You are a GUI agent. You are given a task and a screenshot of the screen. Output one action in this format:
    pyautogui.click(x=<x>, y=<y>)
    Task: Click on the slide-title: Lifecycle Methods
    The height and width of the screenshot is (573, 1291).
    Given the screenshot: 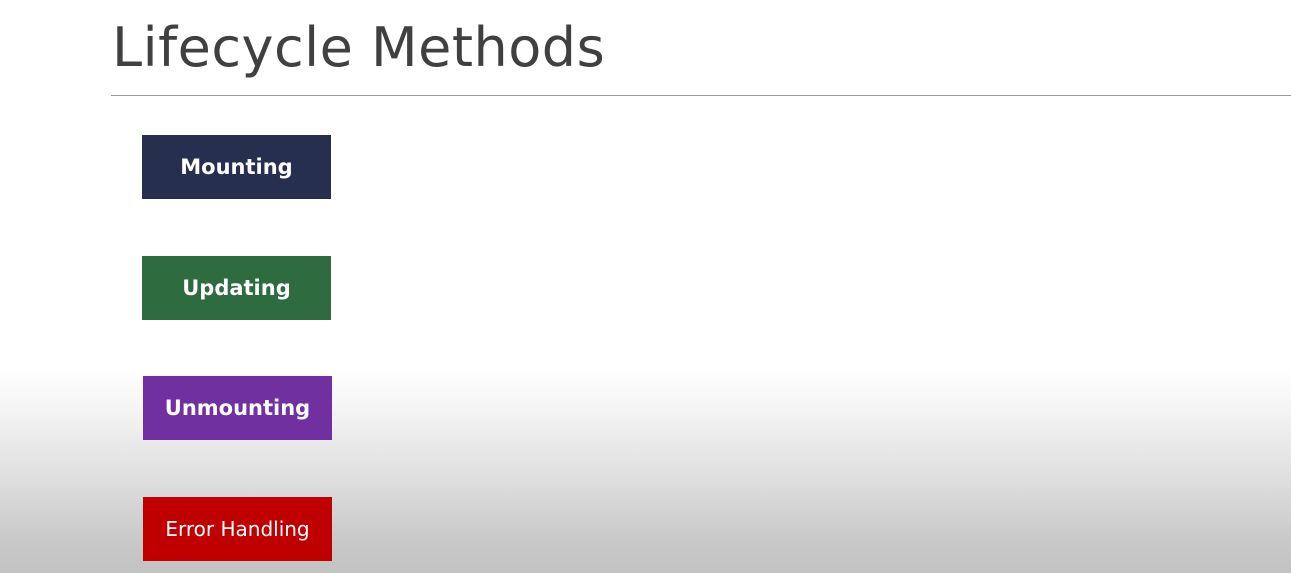 What is the action you would take?
    pyautogui.click(x=359, y=47)
    